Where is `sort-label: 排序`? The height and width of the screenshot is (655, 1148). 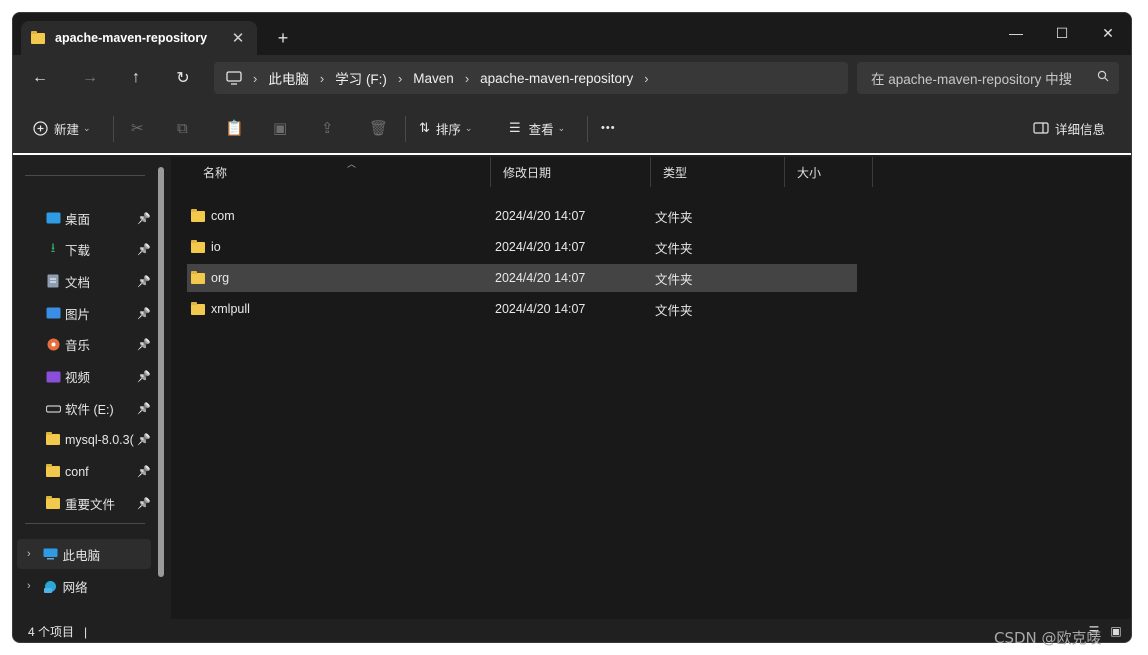
sort-label: 排序 is located at coordinates (448, 129).